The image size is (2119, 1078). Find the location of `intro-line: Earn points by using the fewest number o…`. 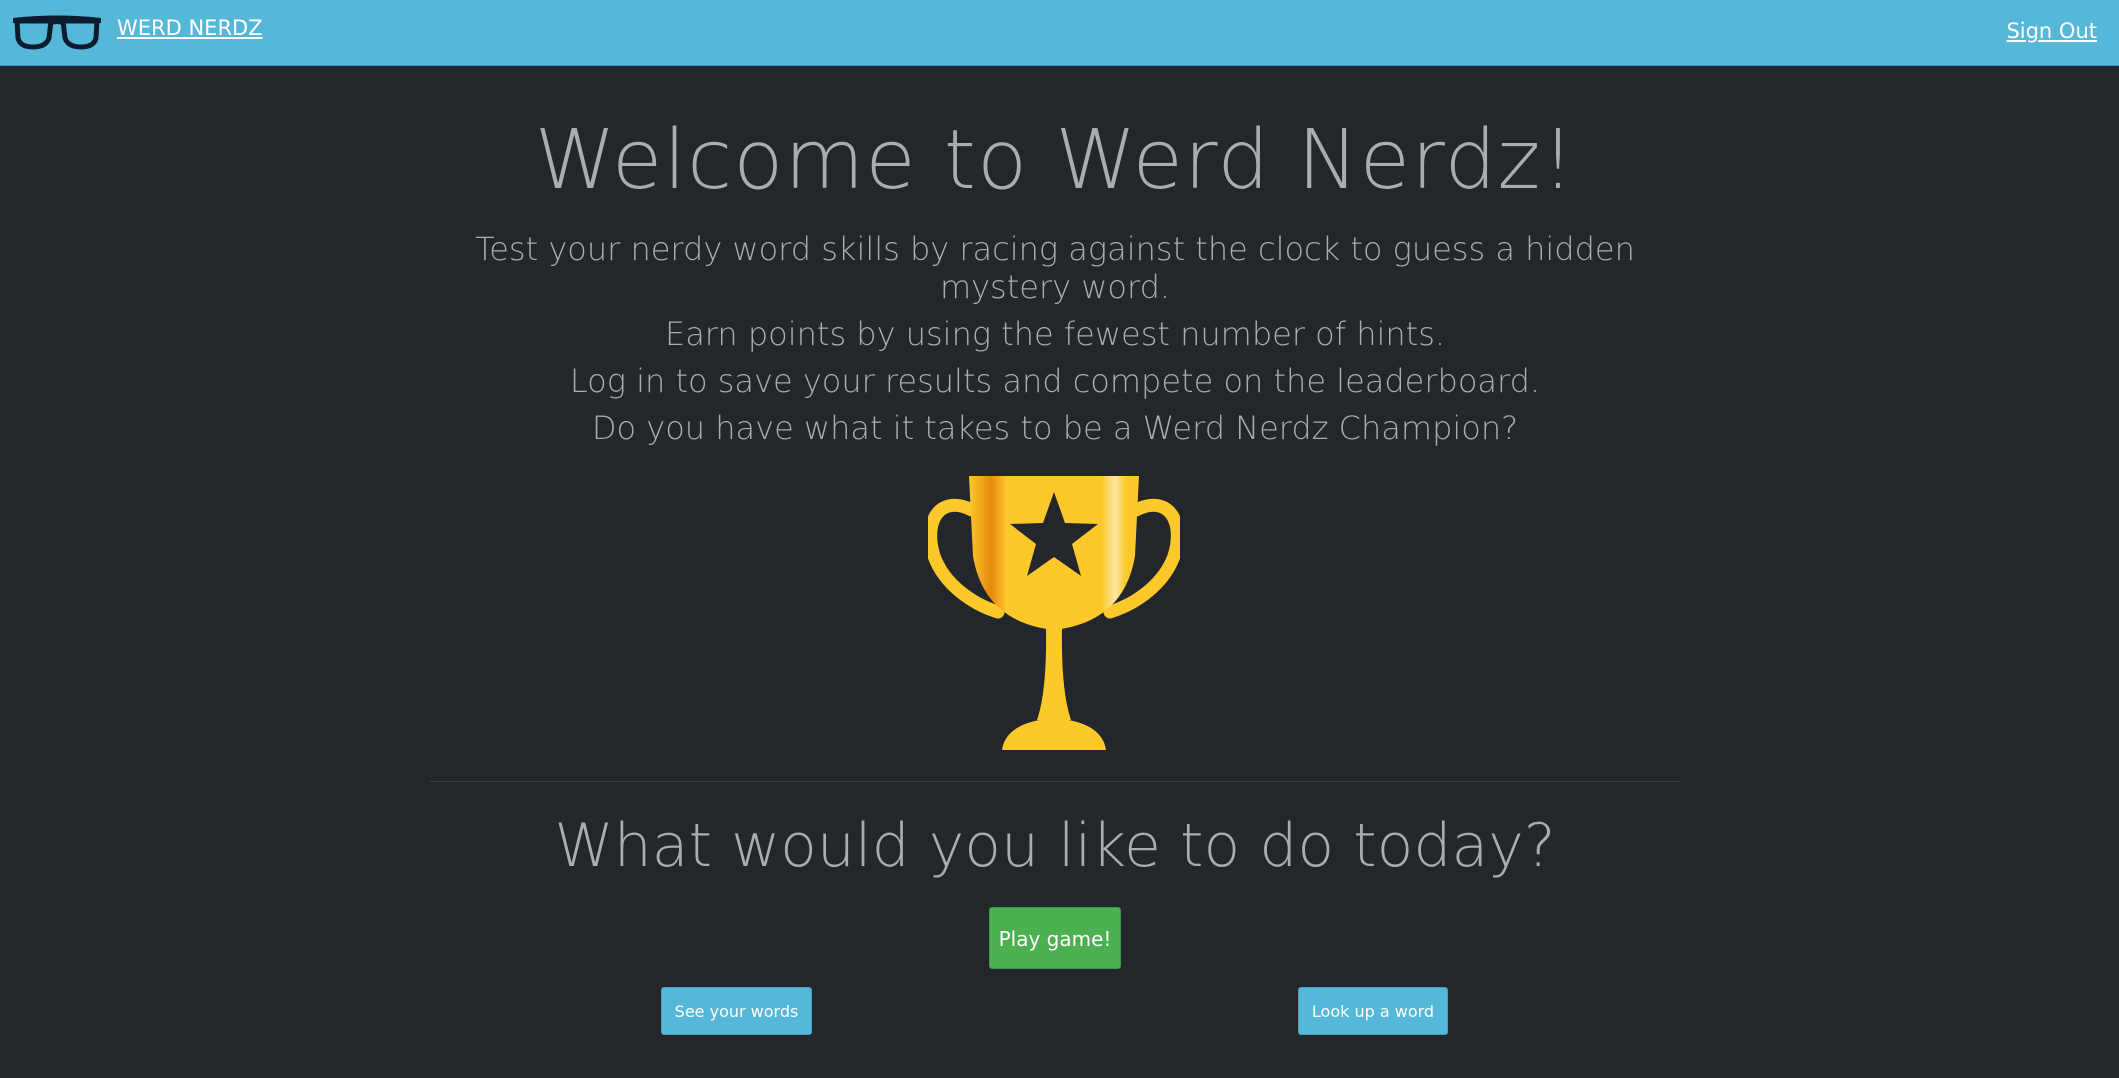

intro-line: Earn points by using the fewest number o… is located at coordinates (1055, 334).